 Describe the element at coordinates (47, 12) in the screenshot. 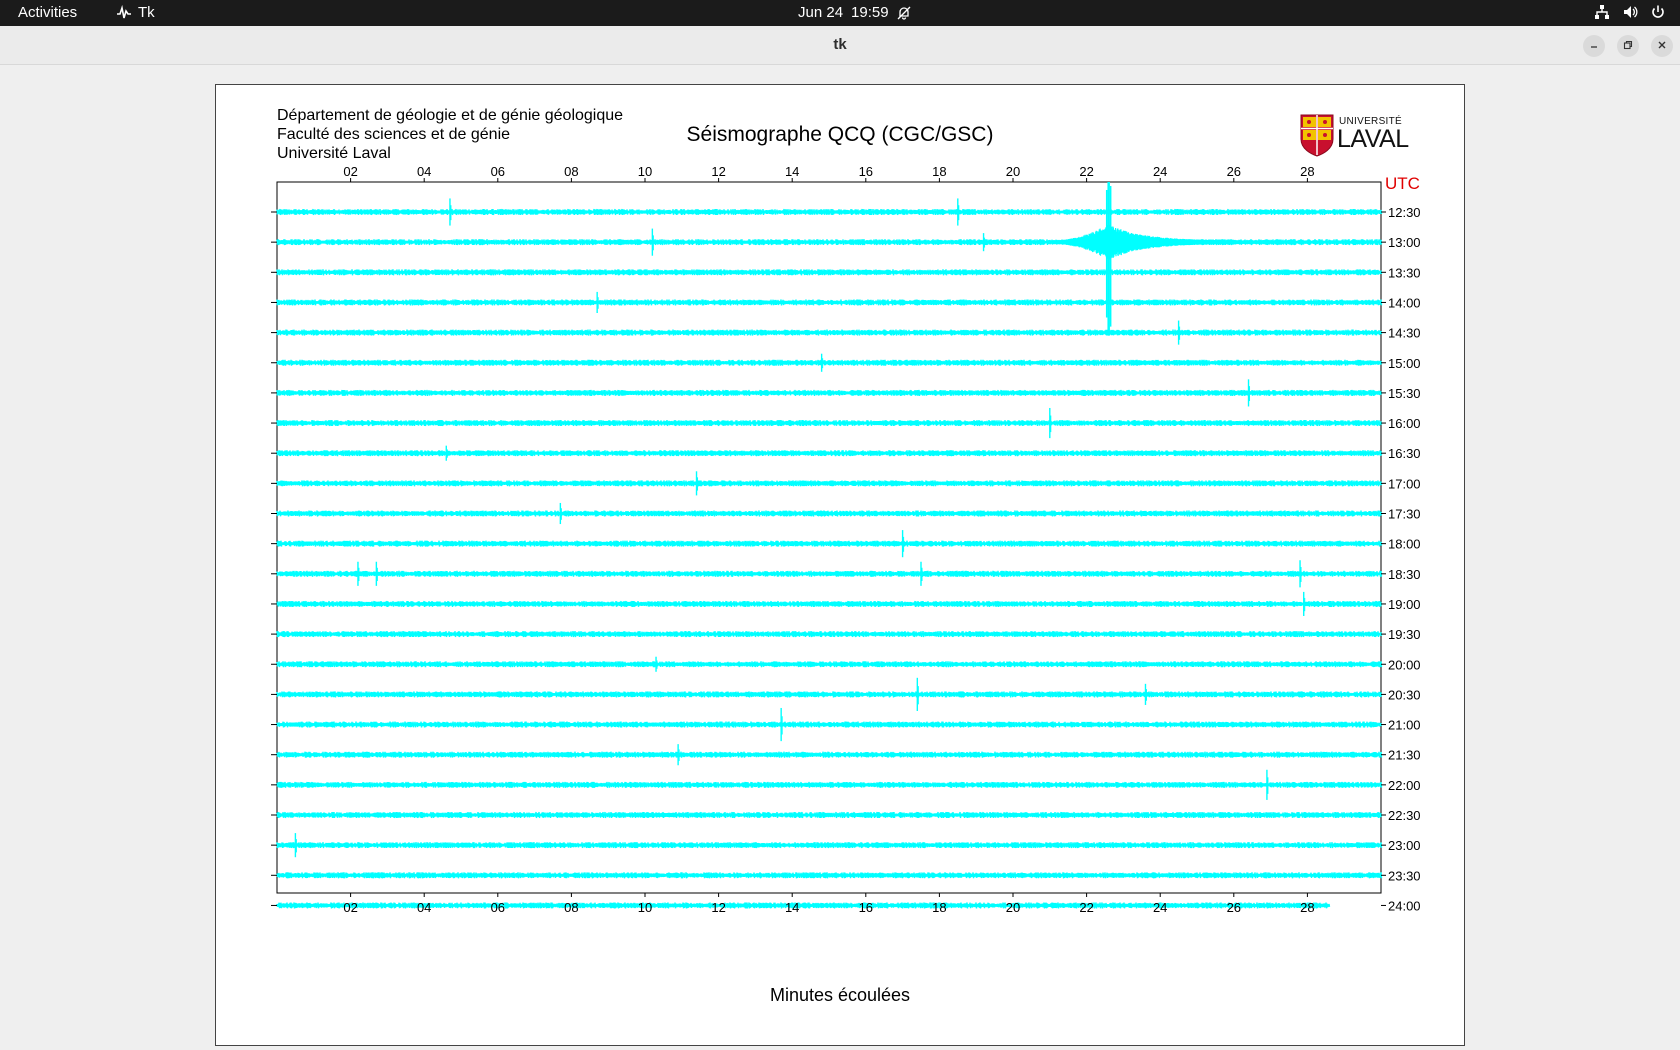

I see `activities-button: Activities` at that location.